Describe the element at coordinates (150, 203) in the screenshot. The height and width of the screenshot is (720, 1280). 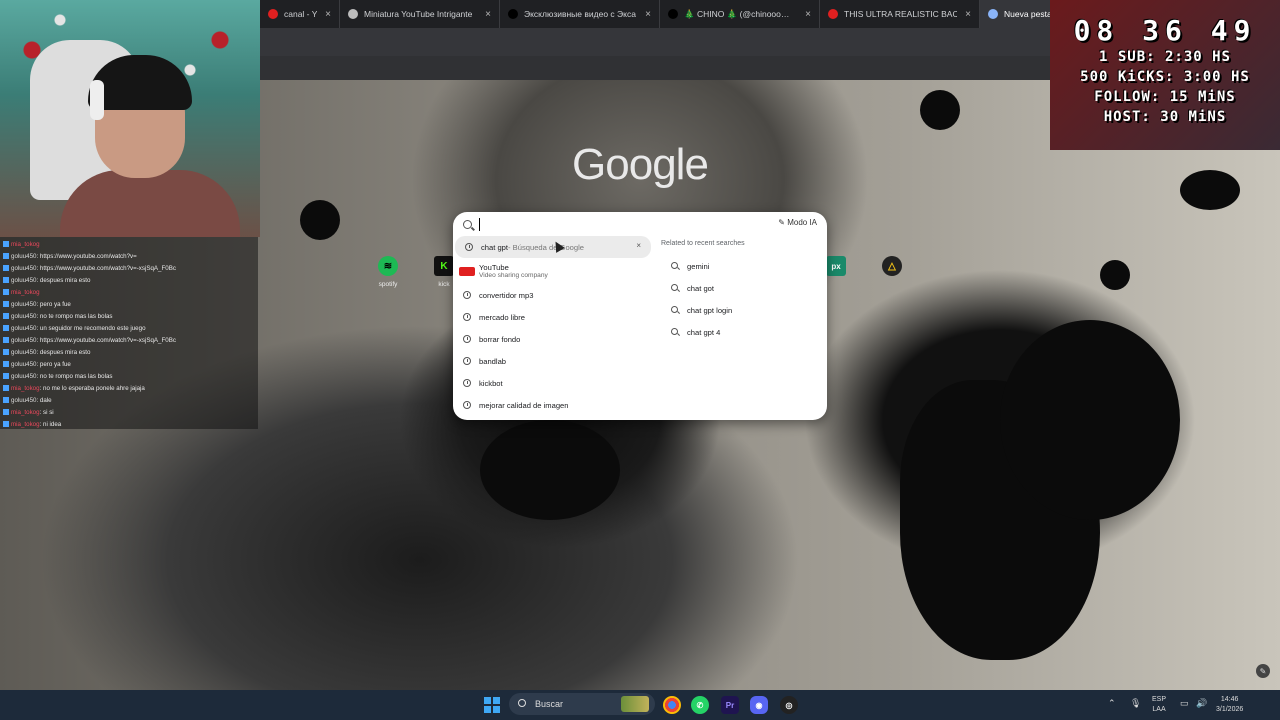
I see `streamer-body` at that location.